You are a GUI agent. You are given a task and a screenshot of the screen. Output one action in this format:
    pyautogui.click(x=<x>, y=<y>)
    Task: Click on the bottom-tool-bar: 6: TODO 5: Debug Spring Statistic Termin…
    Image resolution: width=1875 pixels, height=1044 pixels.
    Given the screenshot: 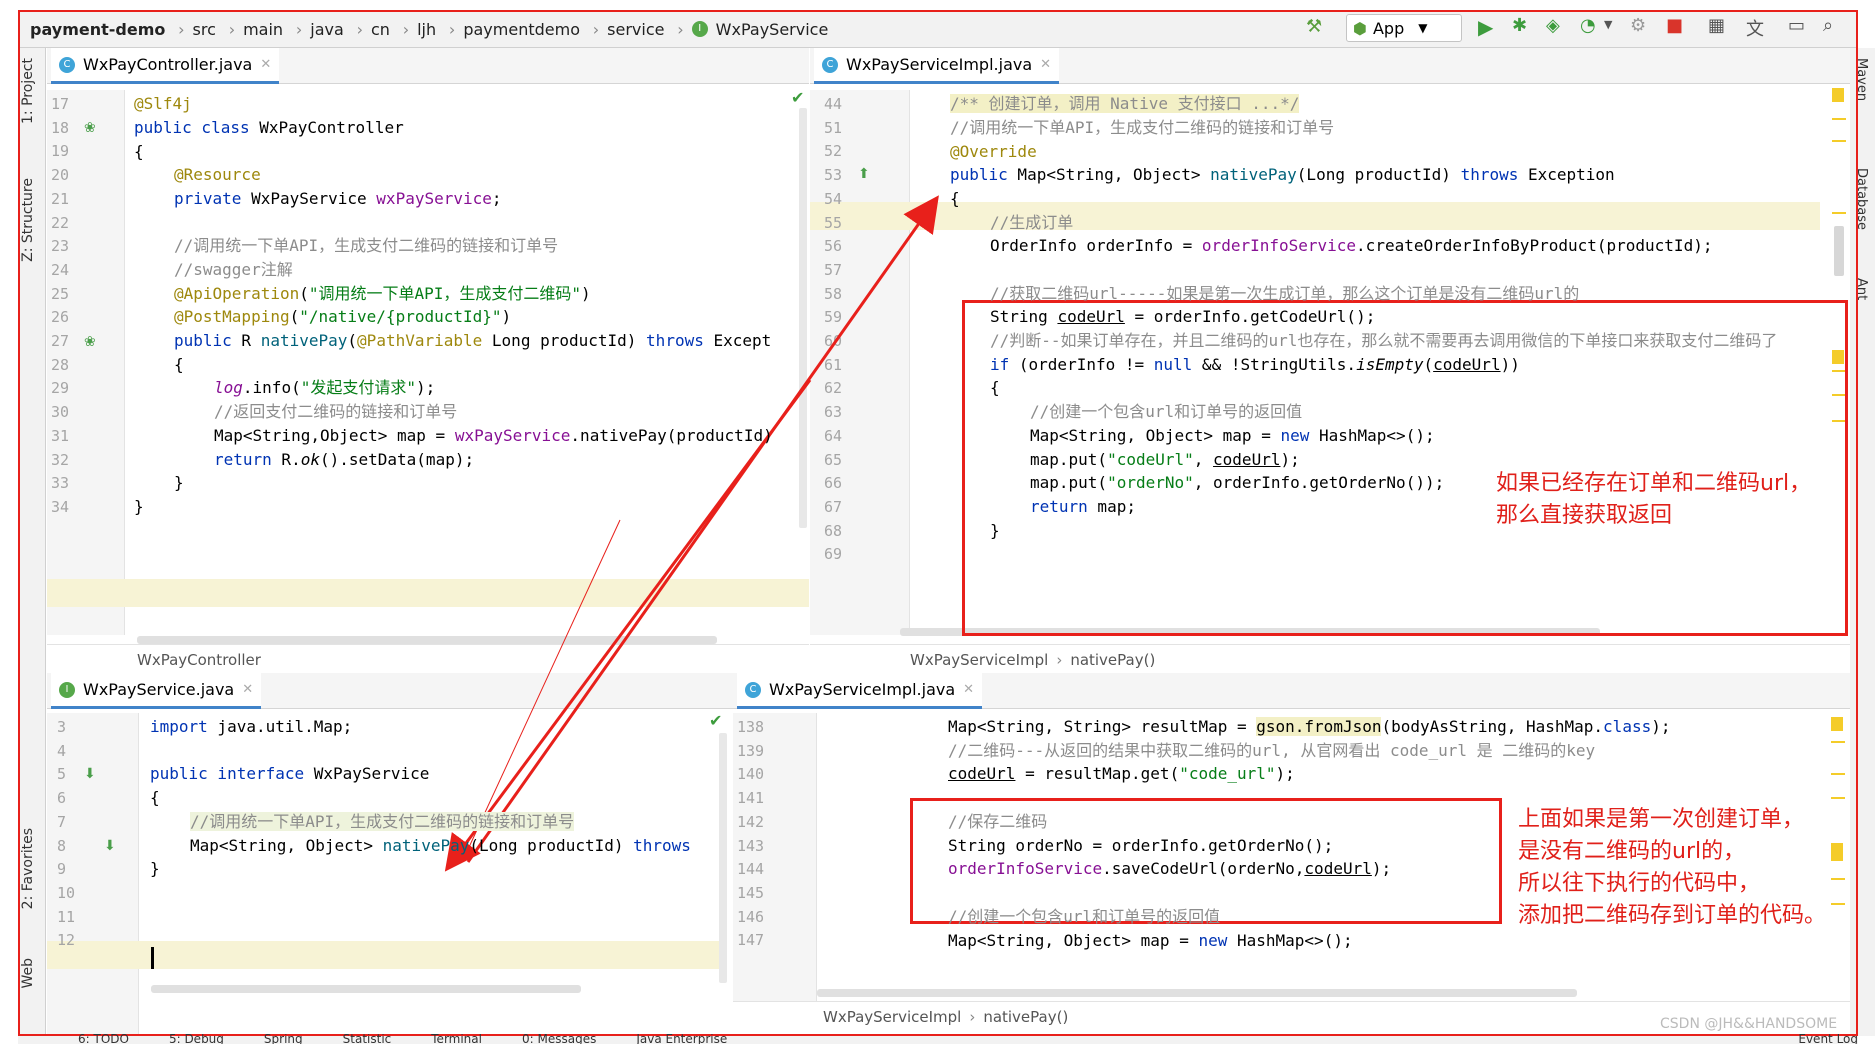 What is the action you would take?
    pyautogui.click(x=938, y=1039)
    